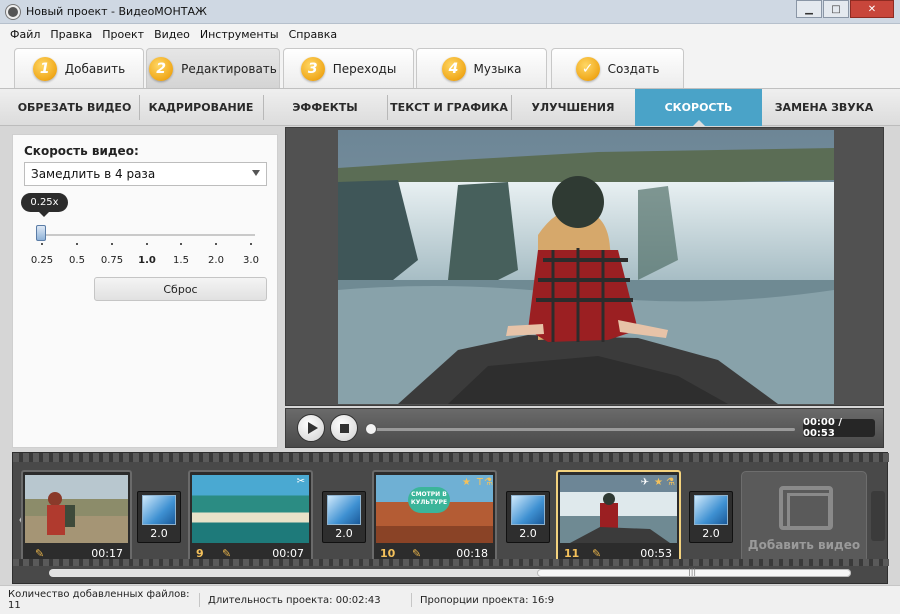  Describe the element at coordinates (112, 260) in the screenshot. I see `tick-label: 0.75` at that location.